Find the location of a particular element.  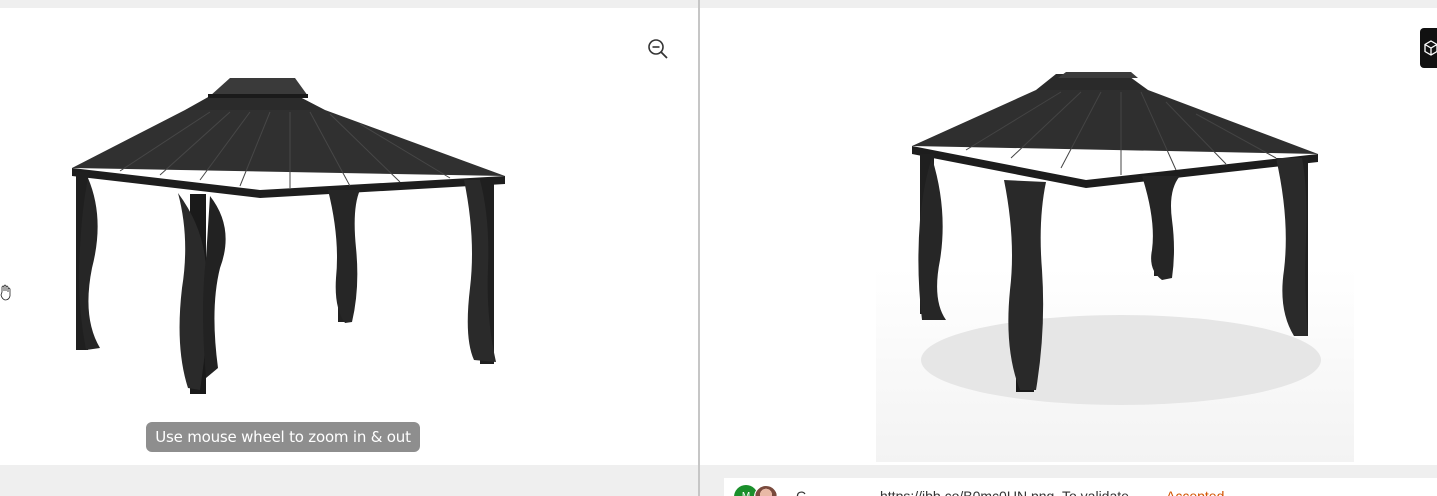

3d-view-button is located at coordinates (1428, 48).